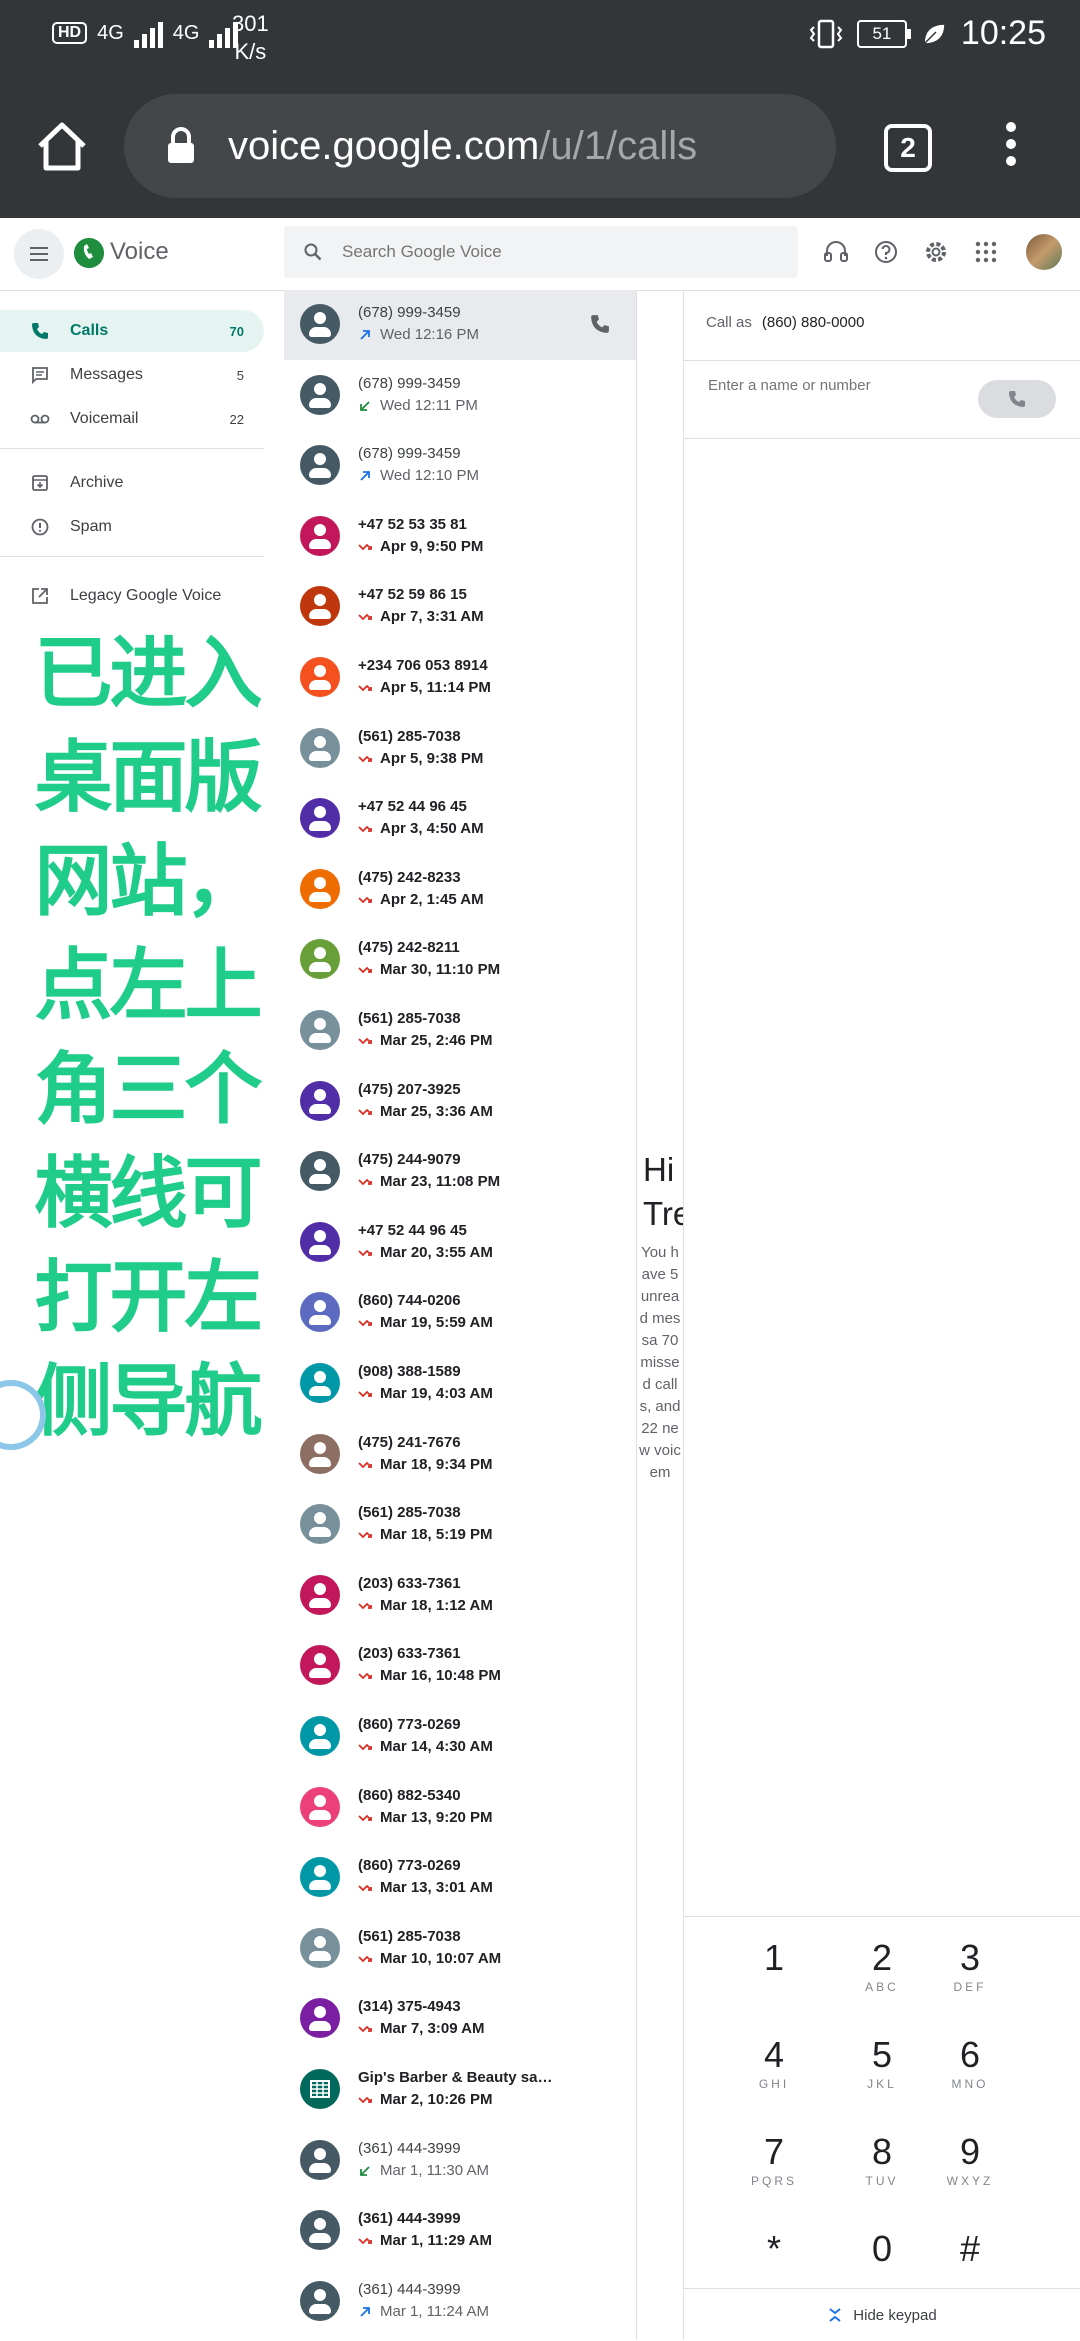 This screenshot has width=1080, height=2341. Describe the element at coordinates (460, 1243) in the screenshot. I see `call-row: +47 52 44 96 45 Mar 20, 3:55 AM` at that location.